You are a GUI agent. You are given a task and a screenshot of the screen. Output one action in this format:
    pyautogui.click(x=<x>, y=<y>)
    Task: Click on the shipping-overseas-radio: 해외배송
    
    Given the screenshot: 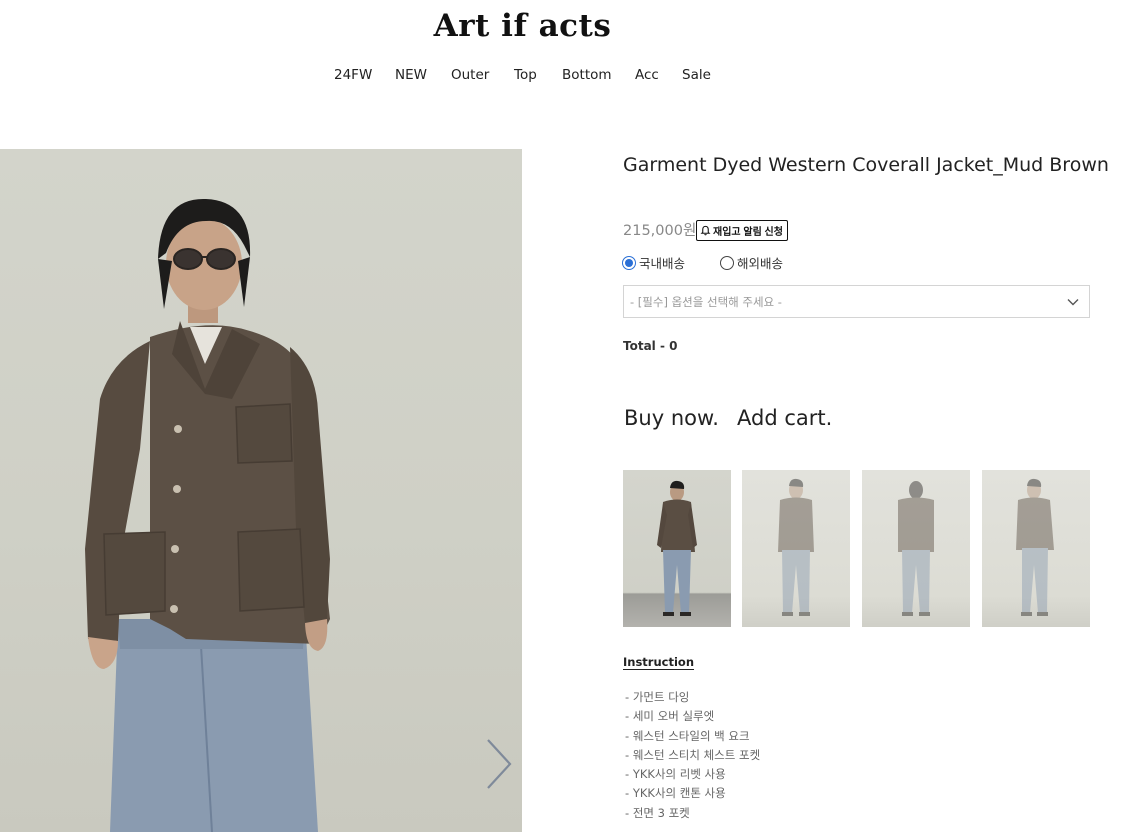 What is the action you would take?
    pyautogui.click(x=751, y=262)
    